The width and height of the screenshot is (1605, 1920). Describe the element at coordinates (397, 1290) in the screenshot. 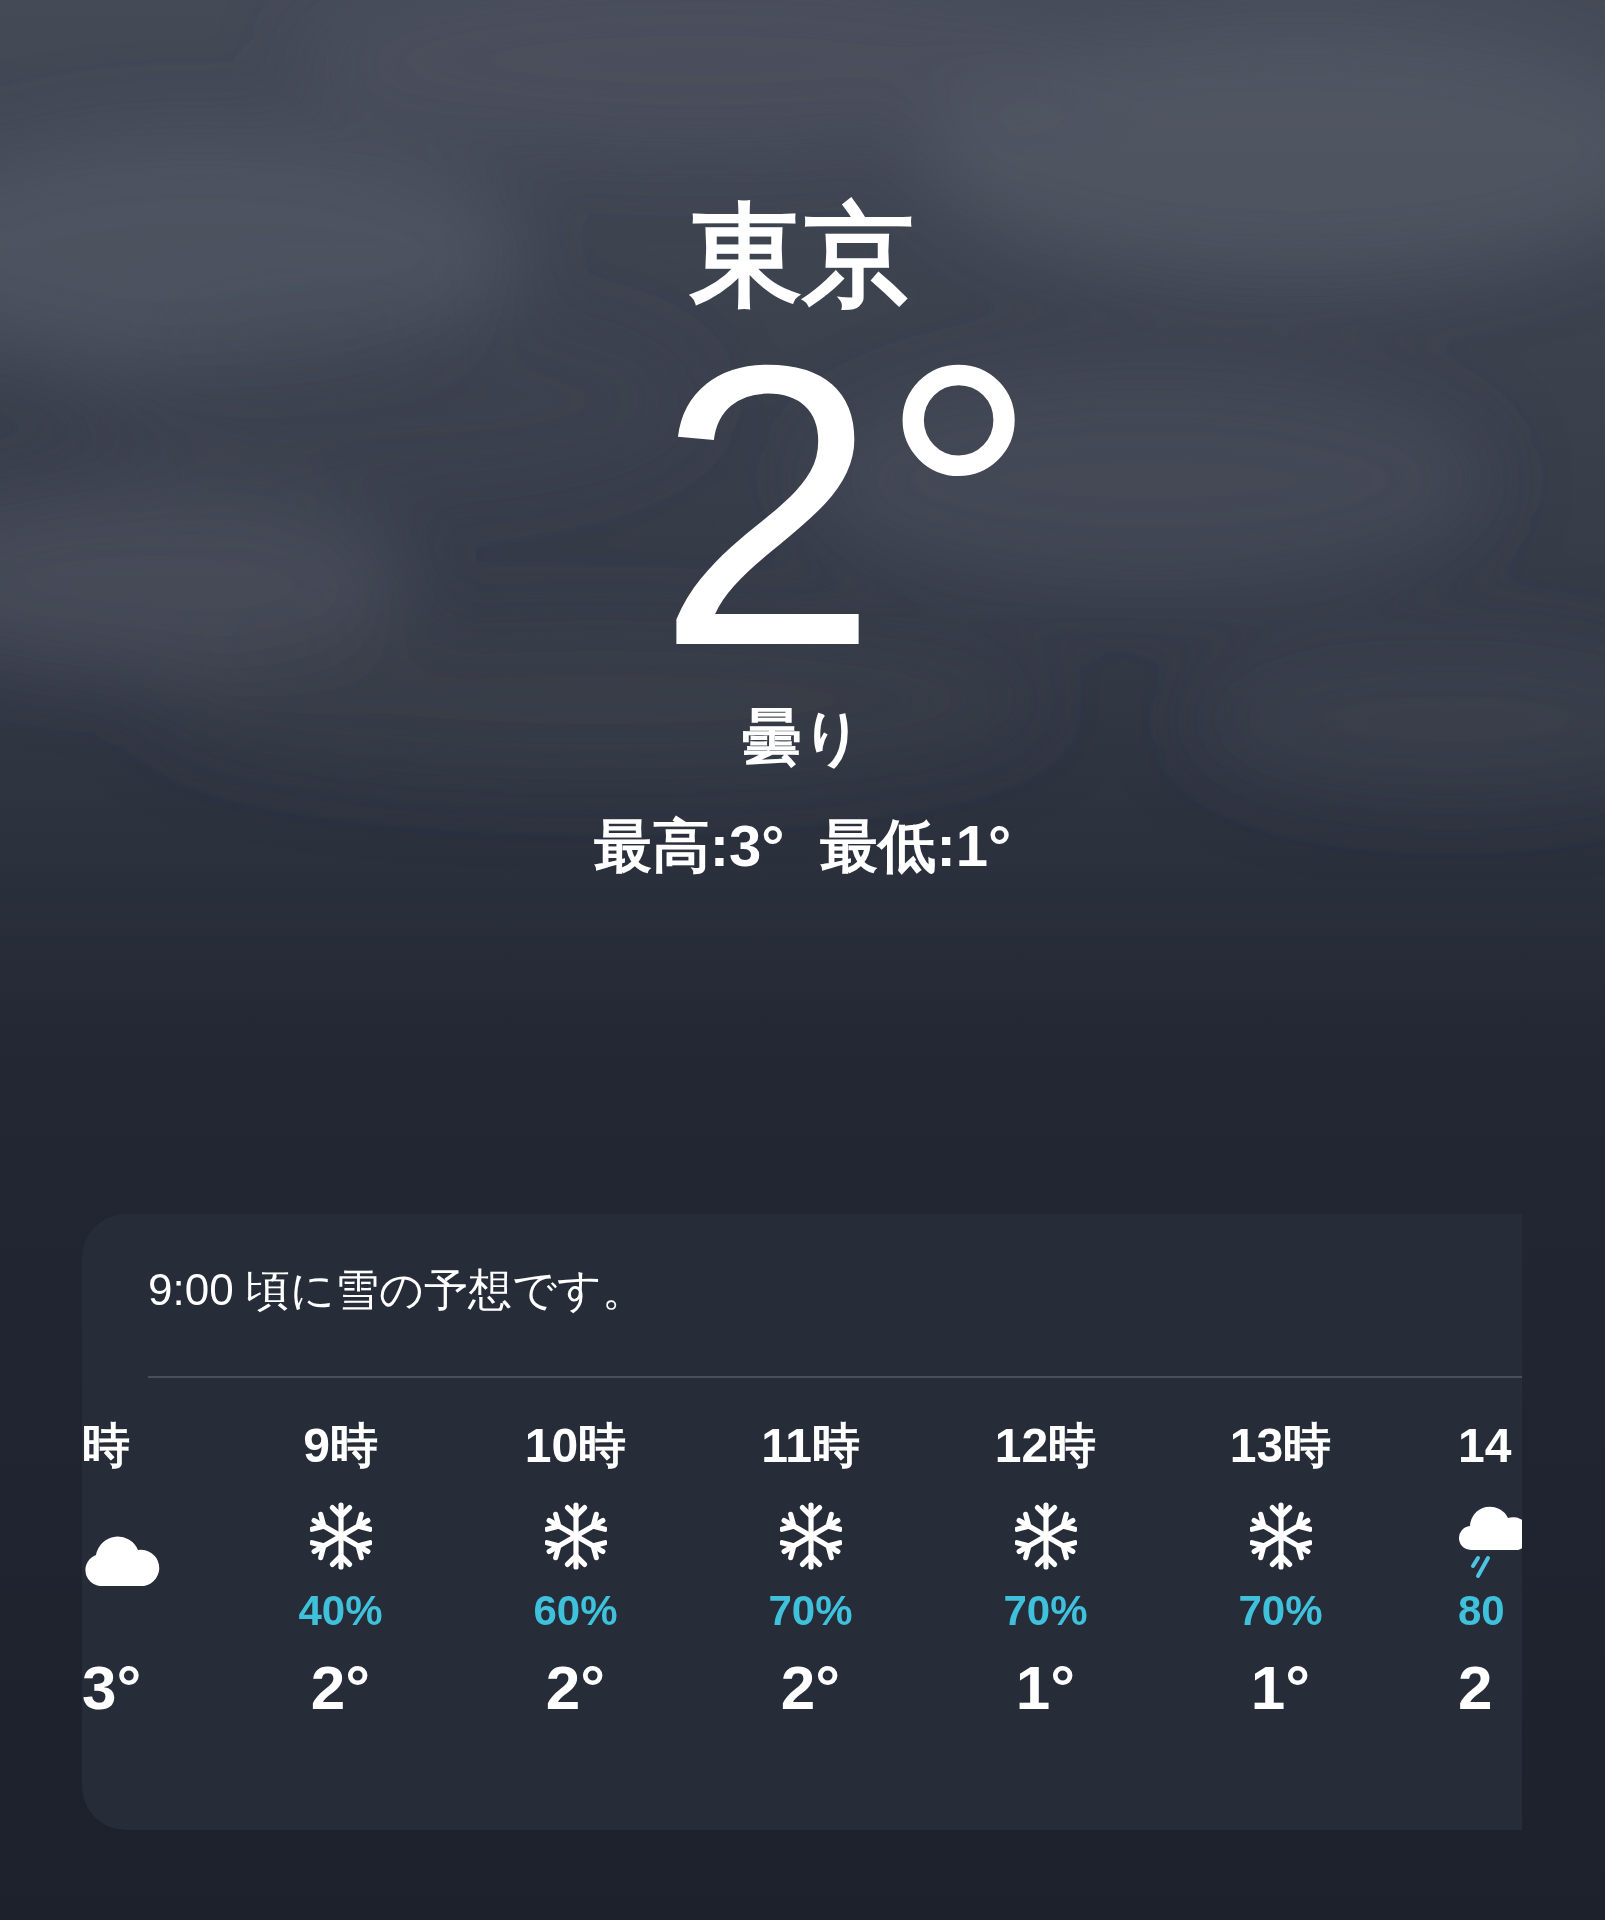

I see `forecast-summary: 9:00 頃に雪の予想です。` at that location.